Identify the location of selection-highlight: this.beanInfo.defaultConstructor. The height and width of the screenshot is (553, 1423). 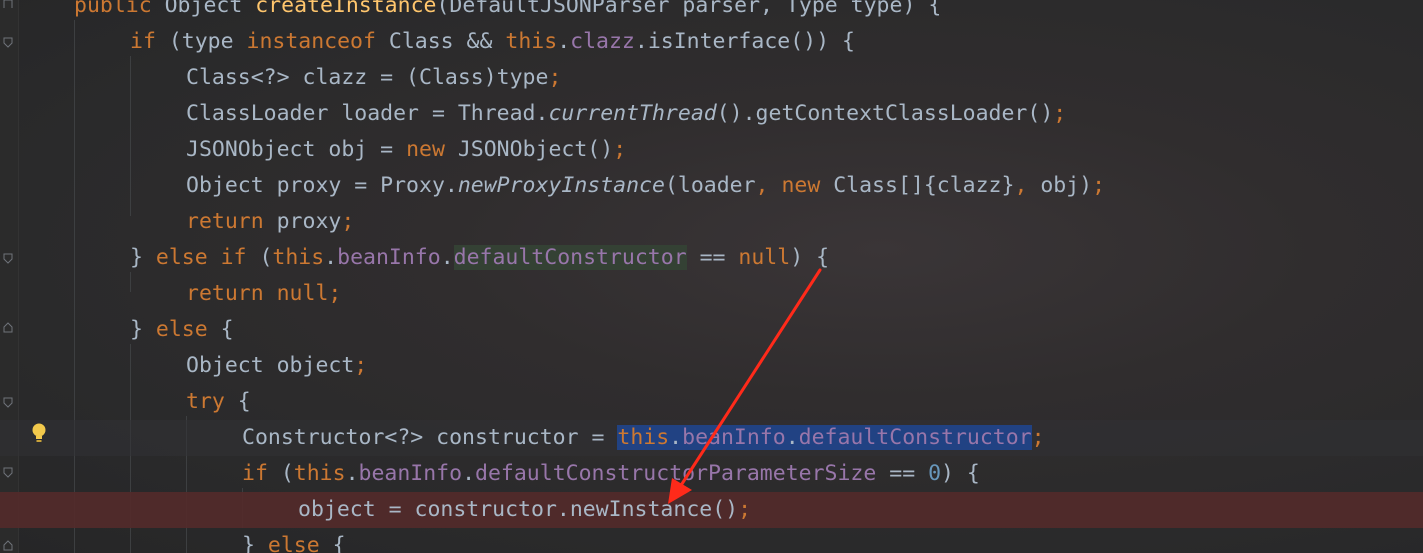
(824, 437).